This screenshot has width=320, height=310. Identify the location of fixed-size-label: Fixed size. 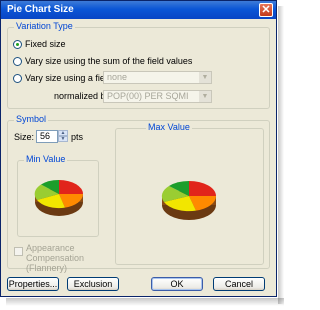
(45, 44).